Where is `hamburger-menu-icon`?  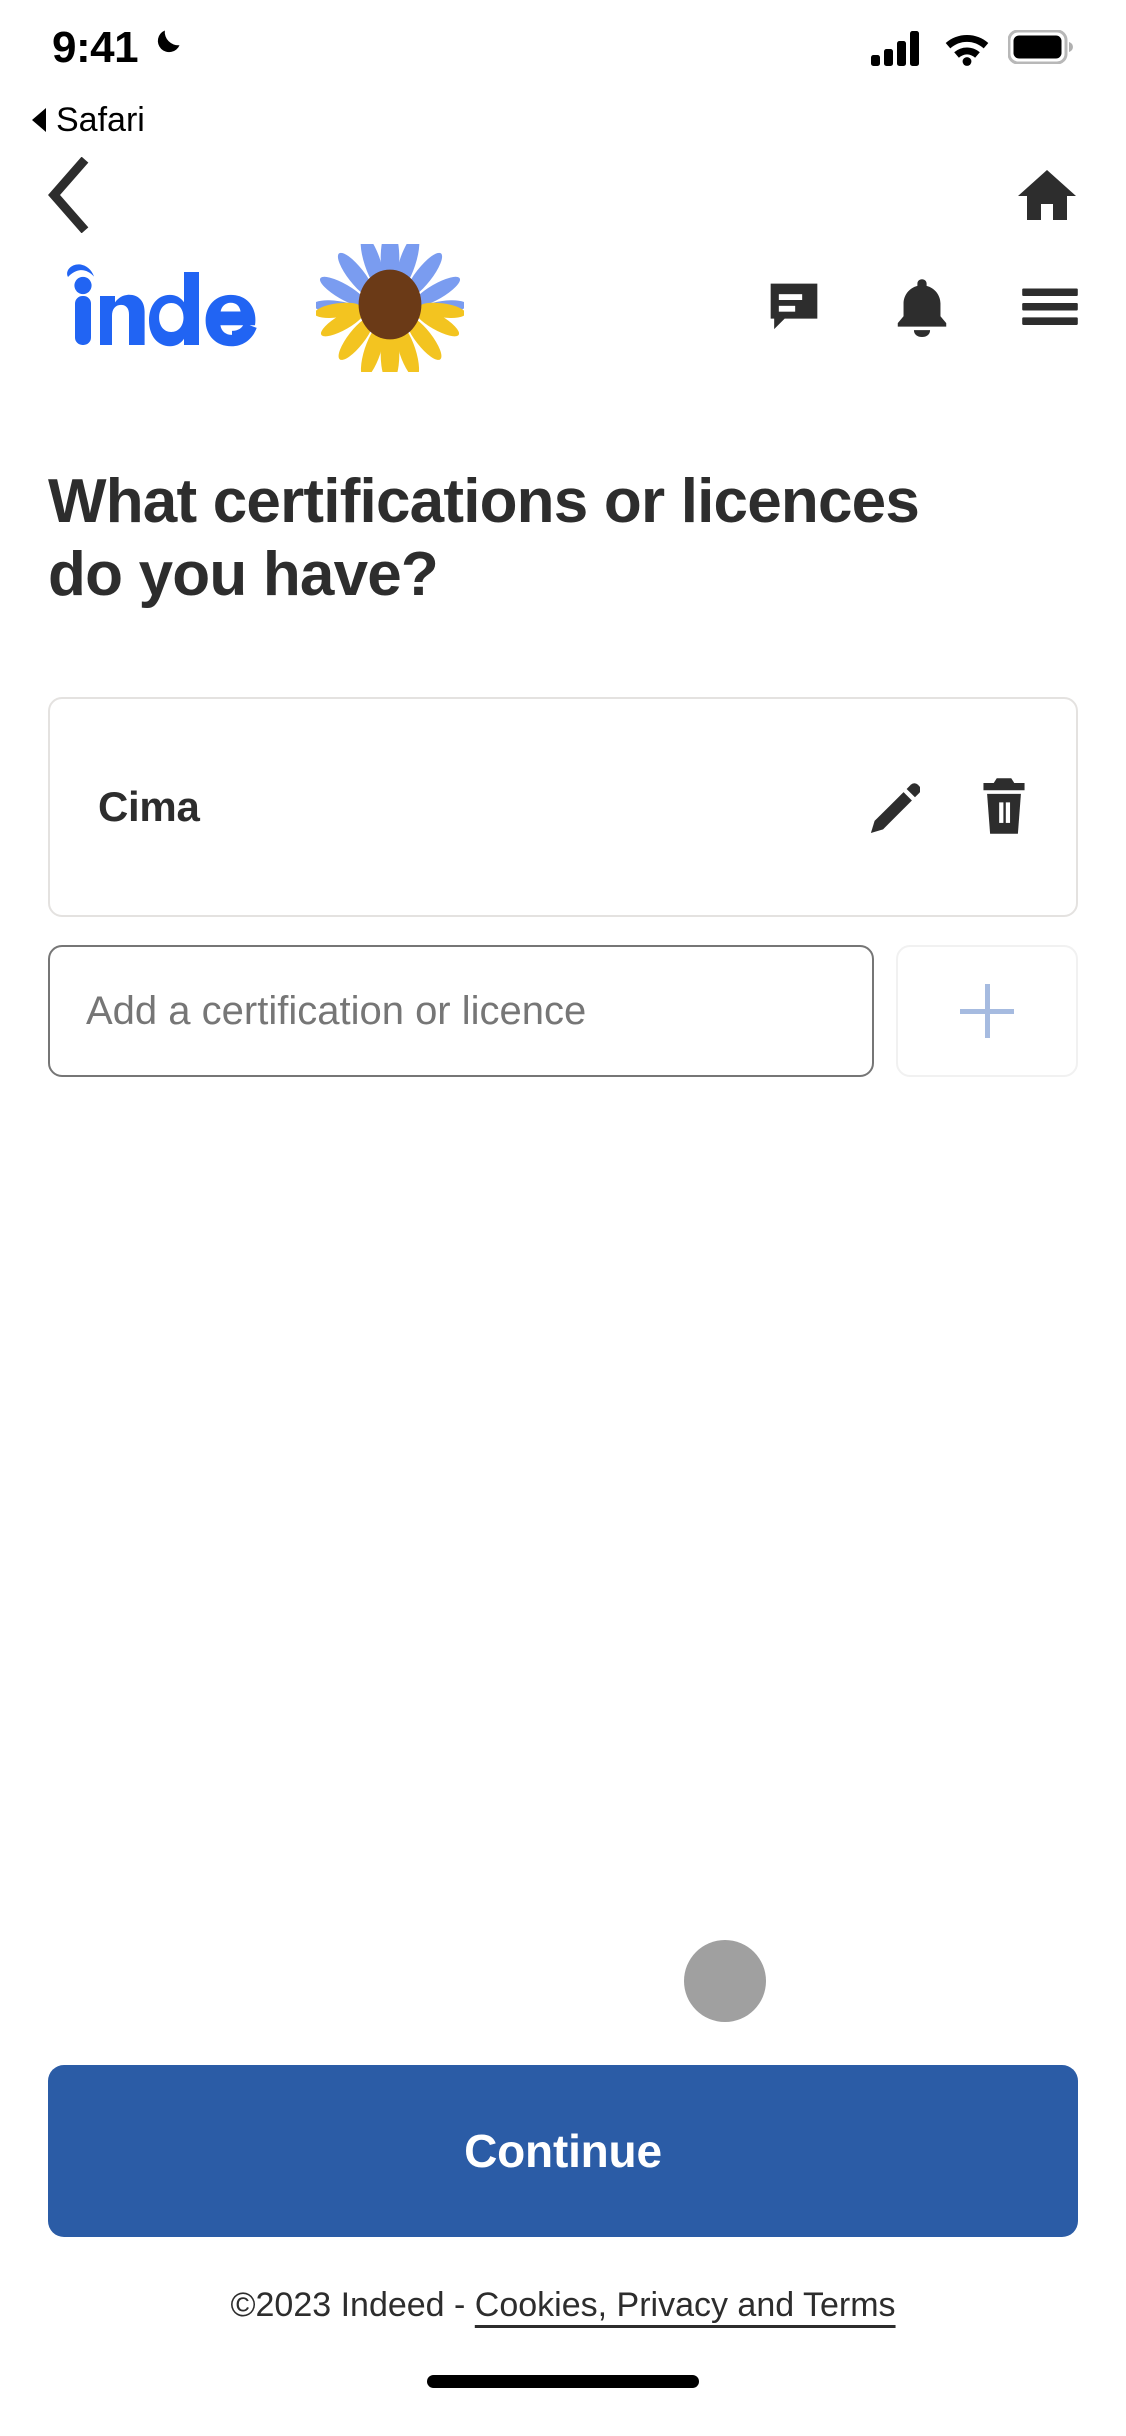 hamburger-menu-icon is located at coordinates (1050, 308).